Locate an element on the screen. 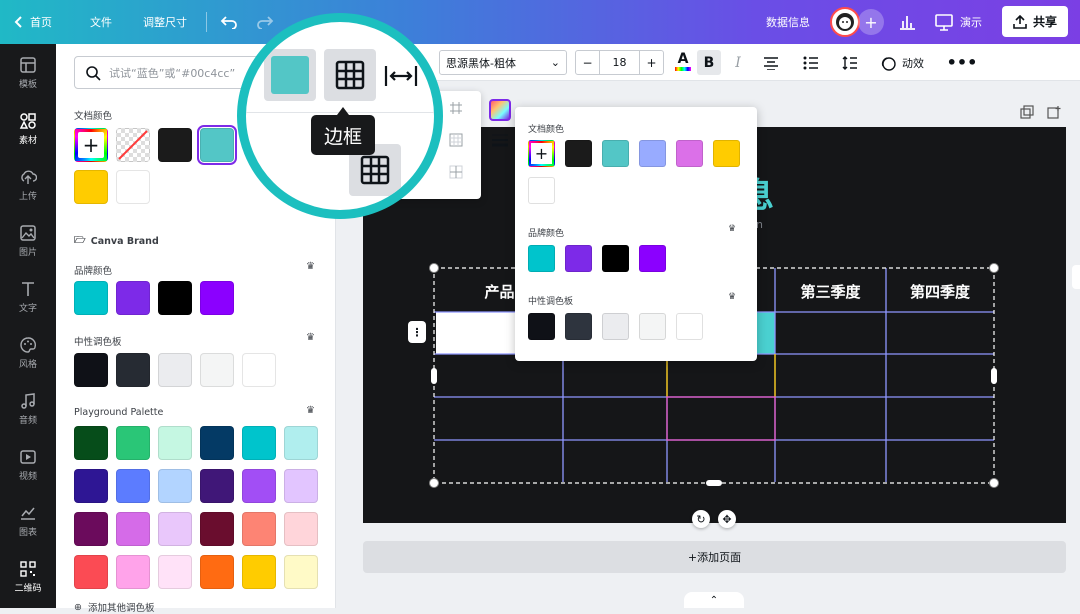 This screenshot has height=614, width=1080. line-weight-icon is located at coordinates (500, 140).